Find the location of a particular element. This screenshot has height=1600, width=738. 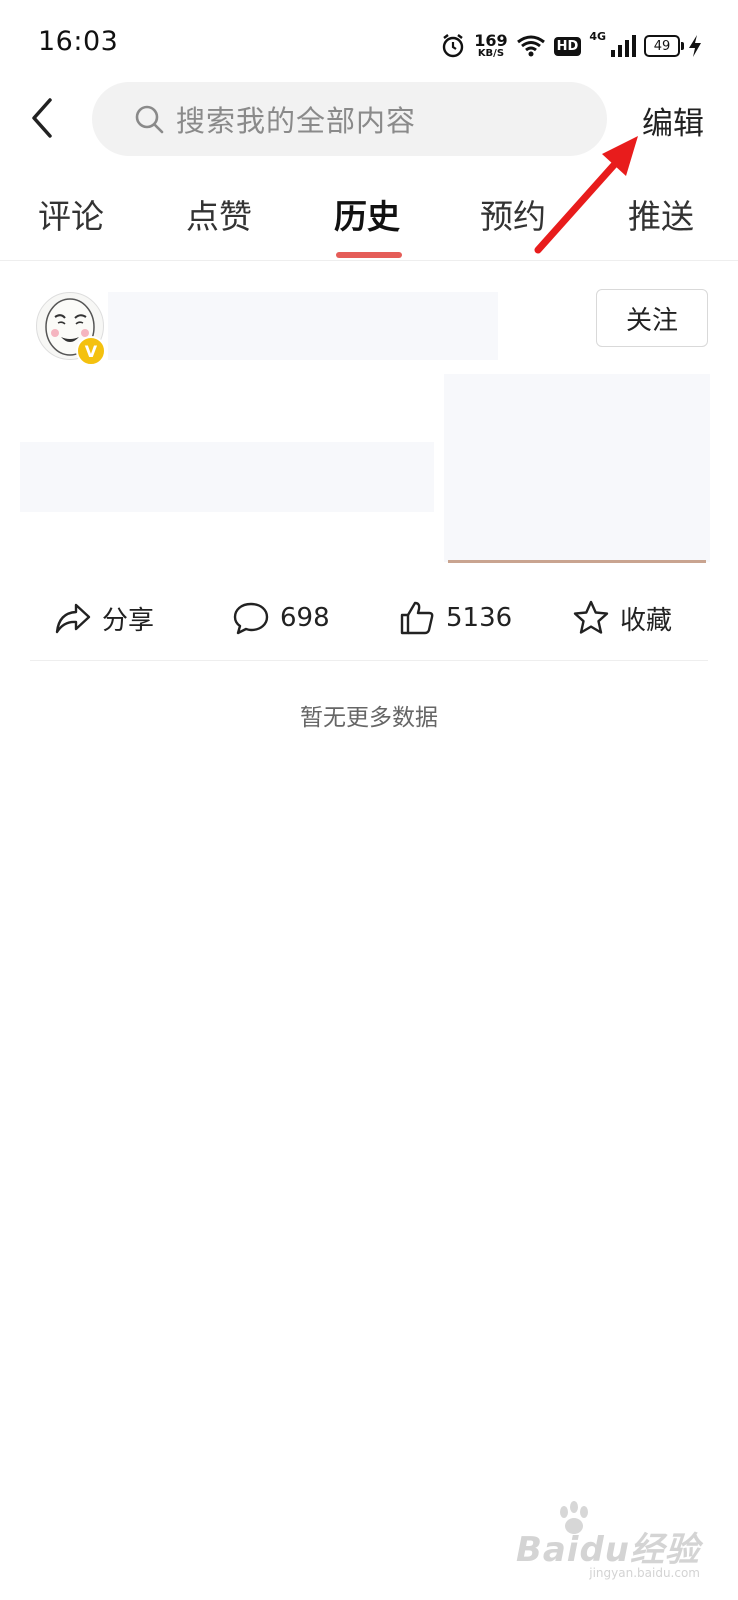

thumbnail-edge is located at coordinates (577, 561).